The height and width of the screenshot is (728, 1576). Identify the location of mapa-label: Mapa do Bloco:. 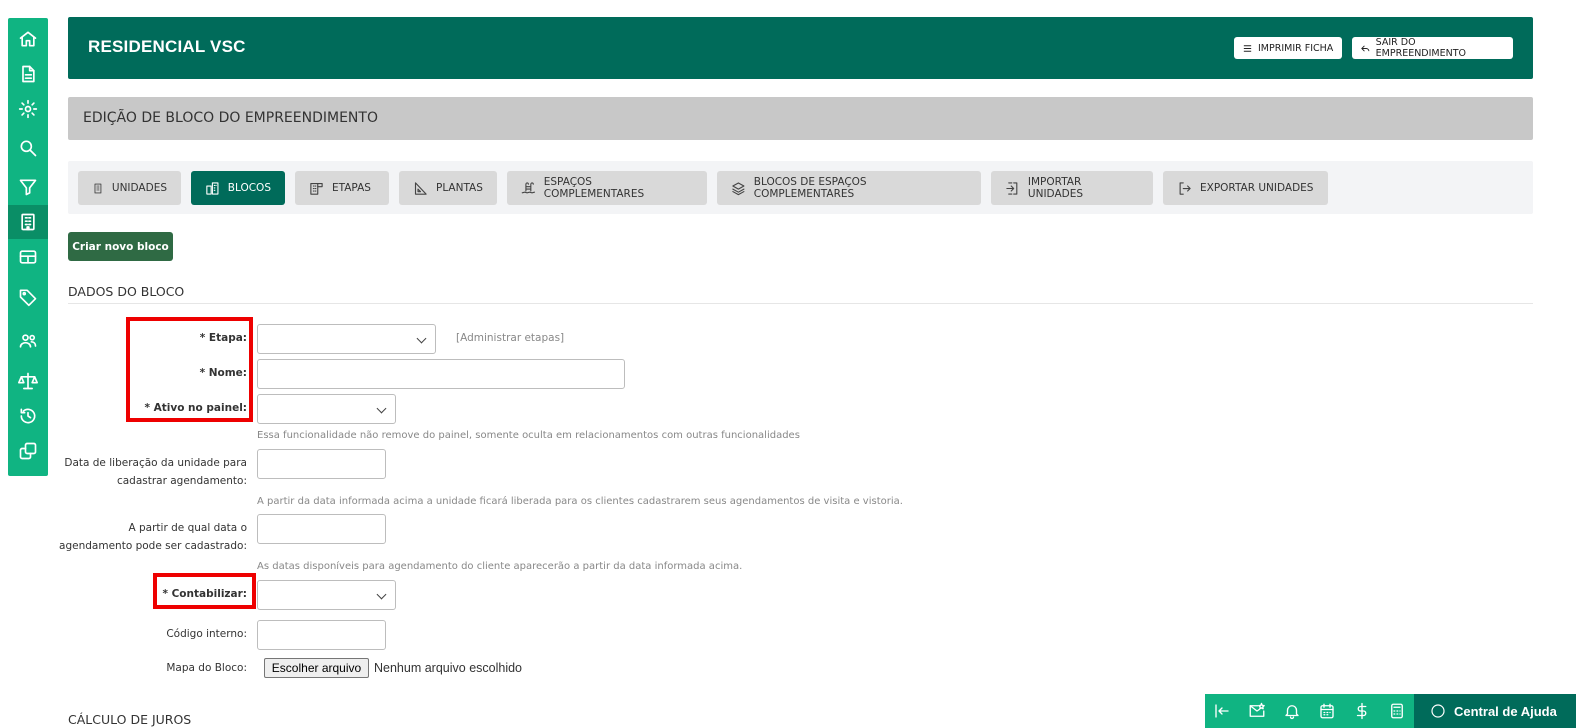
(206, 668).